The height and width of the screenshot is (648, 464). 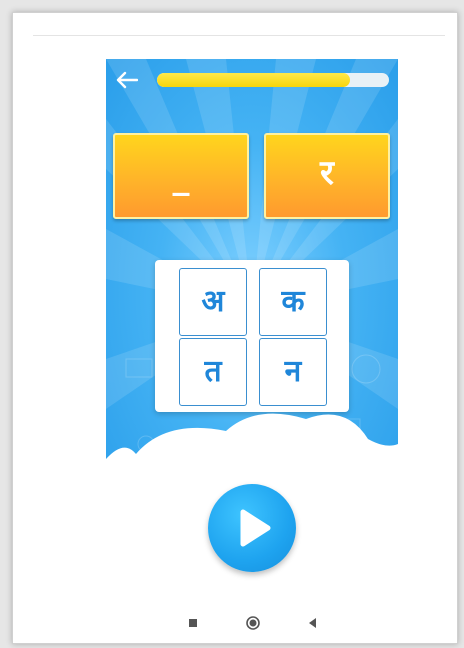 I want to click on play-button, so click(x=252, y=528).